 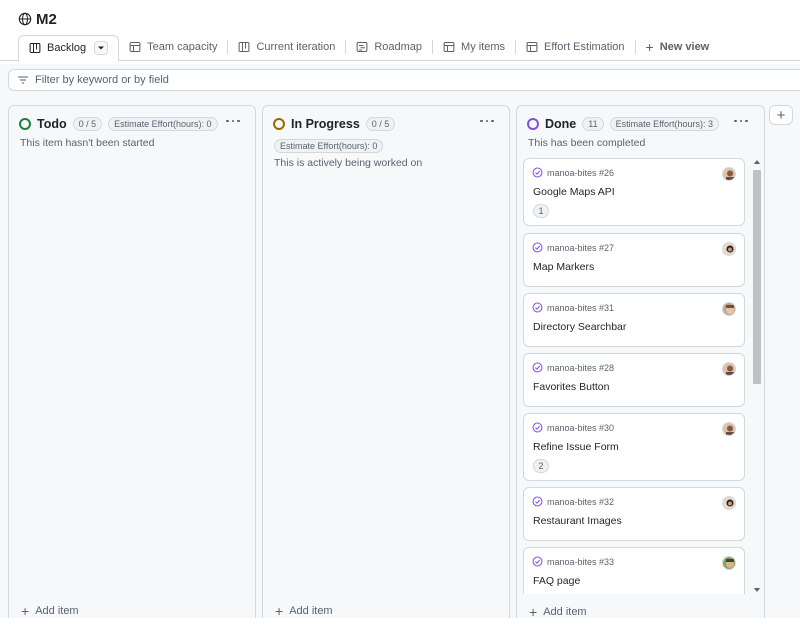 I want to click on issue-title: Favorites Button, so click(x=571, y=387).